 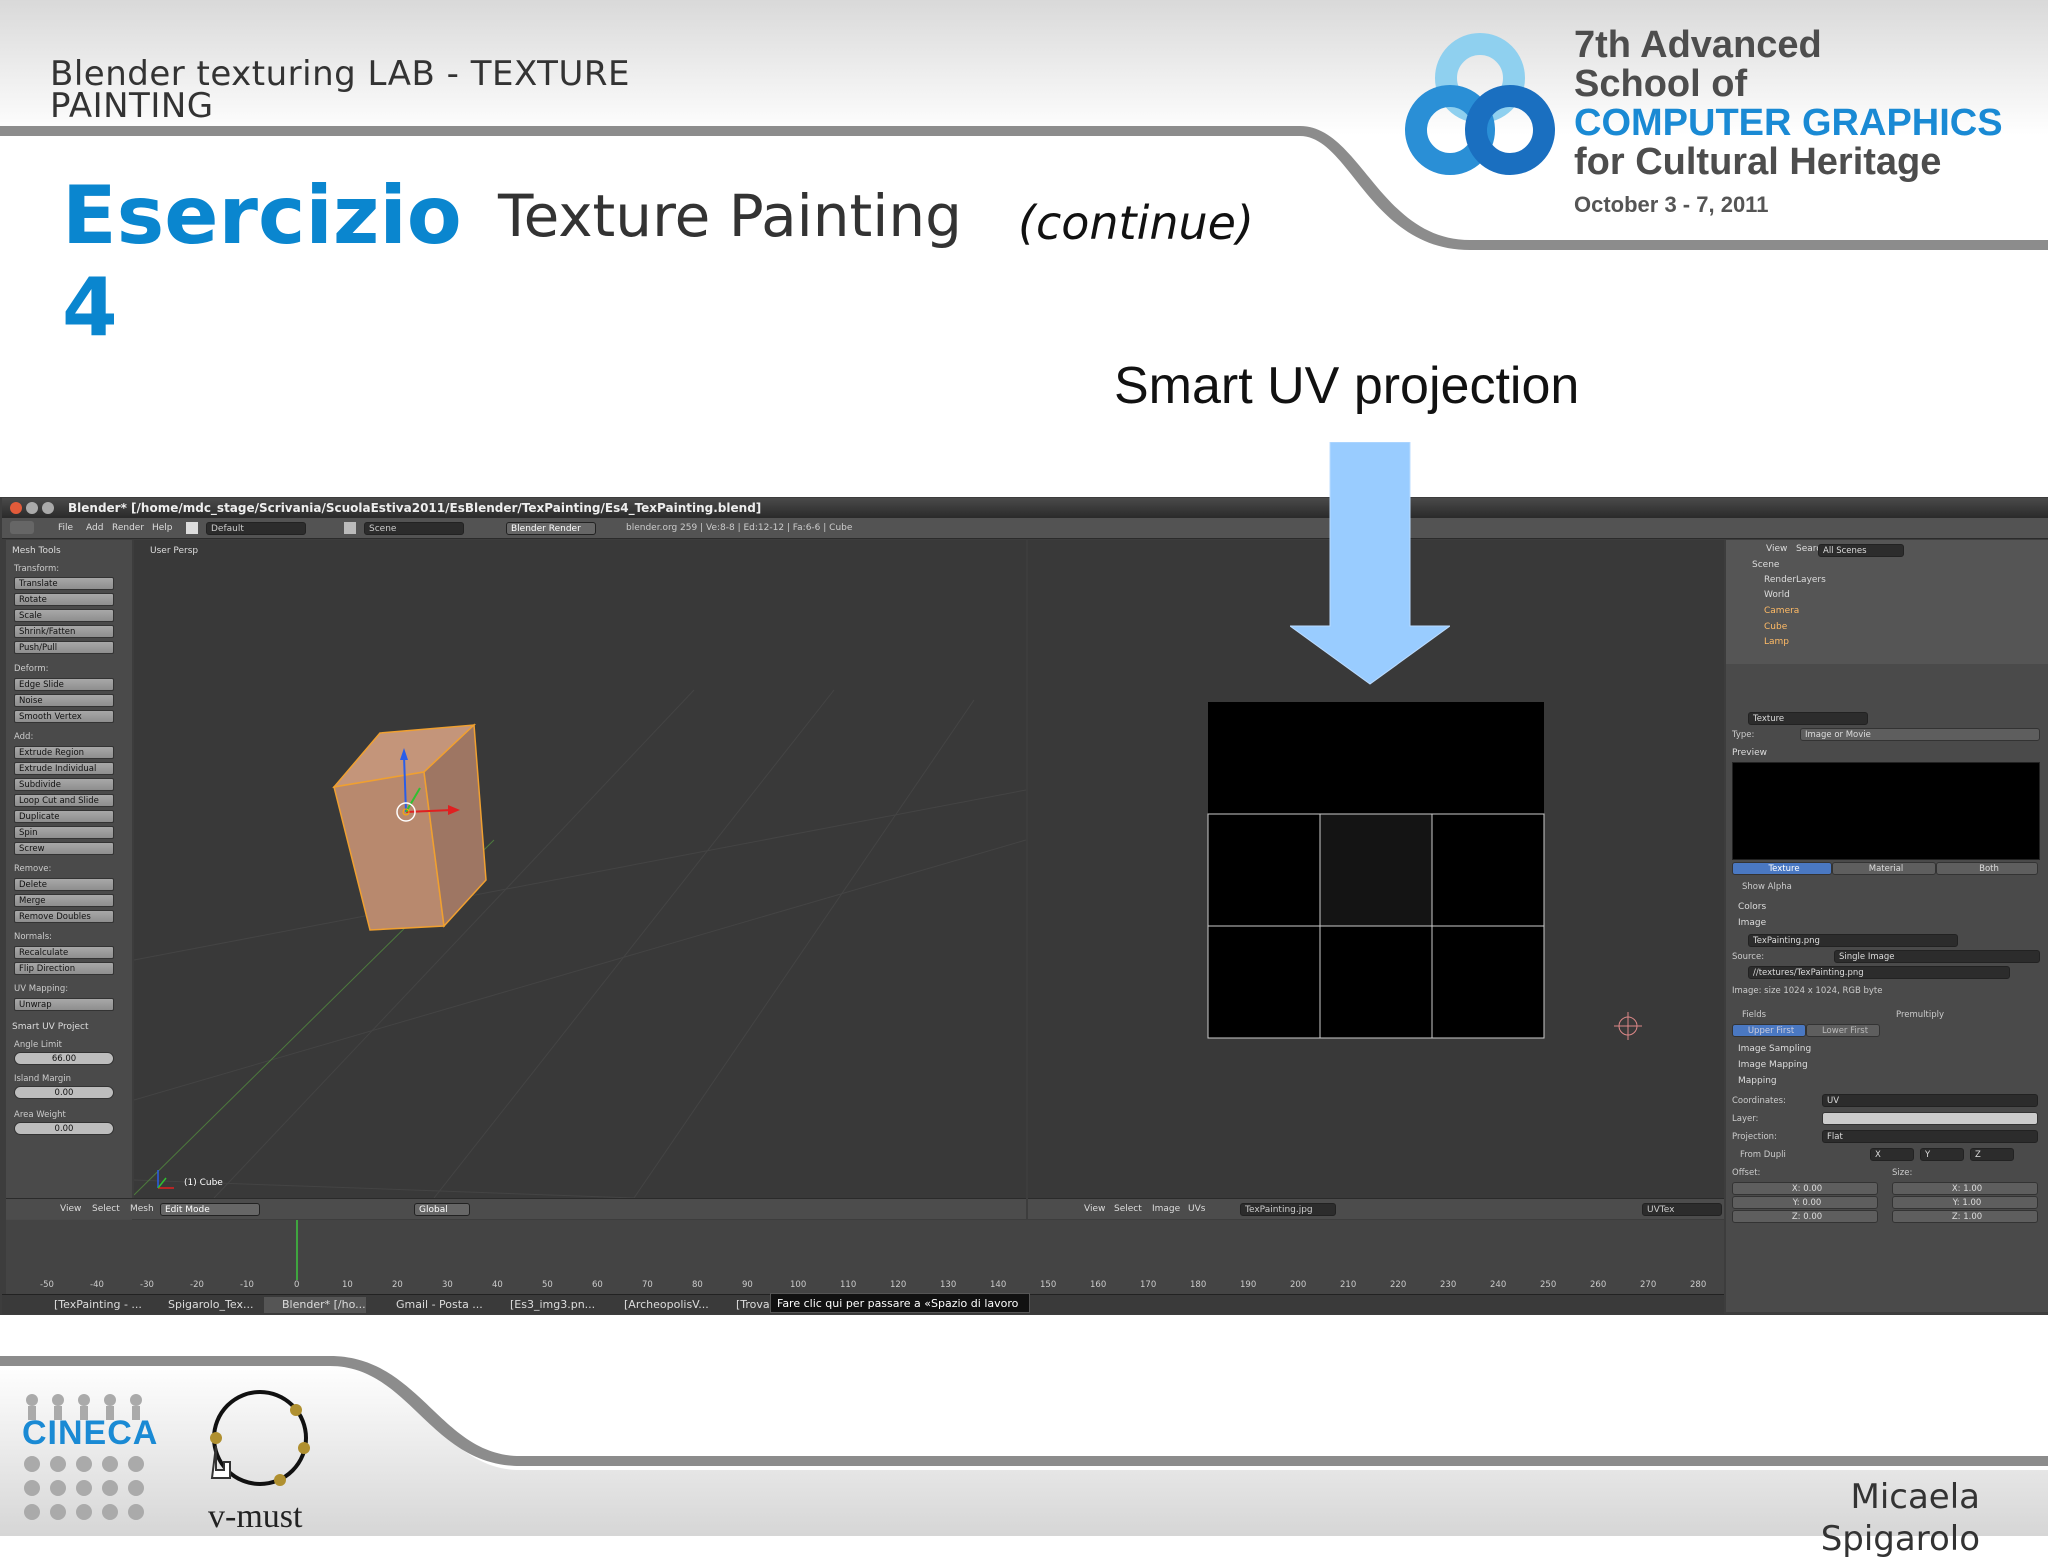 What do you see at coordinates (50, 1027) in the screenshot?
I see `smart-uv-title: Smart UV Project` at bounding box center [50, 1027].